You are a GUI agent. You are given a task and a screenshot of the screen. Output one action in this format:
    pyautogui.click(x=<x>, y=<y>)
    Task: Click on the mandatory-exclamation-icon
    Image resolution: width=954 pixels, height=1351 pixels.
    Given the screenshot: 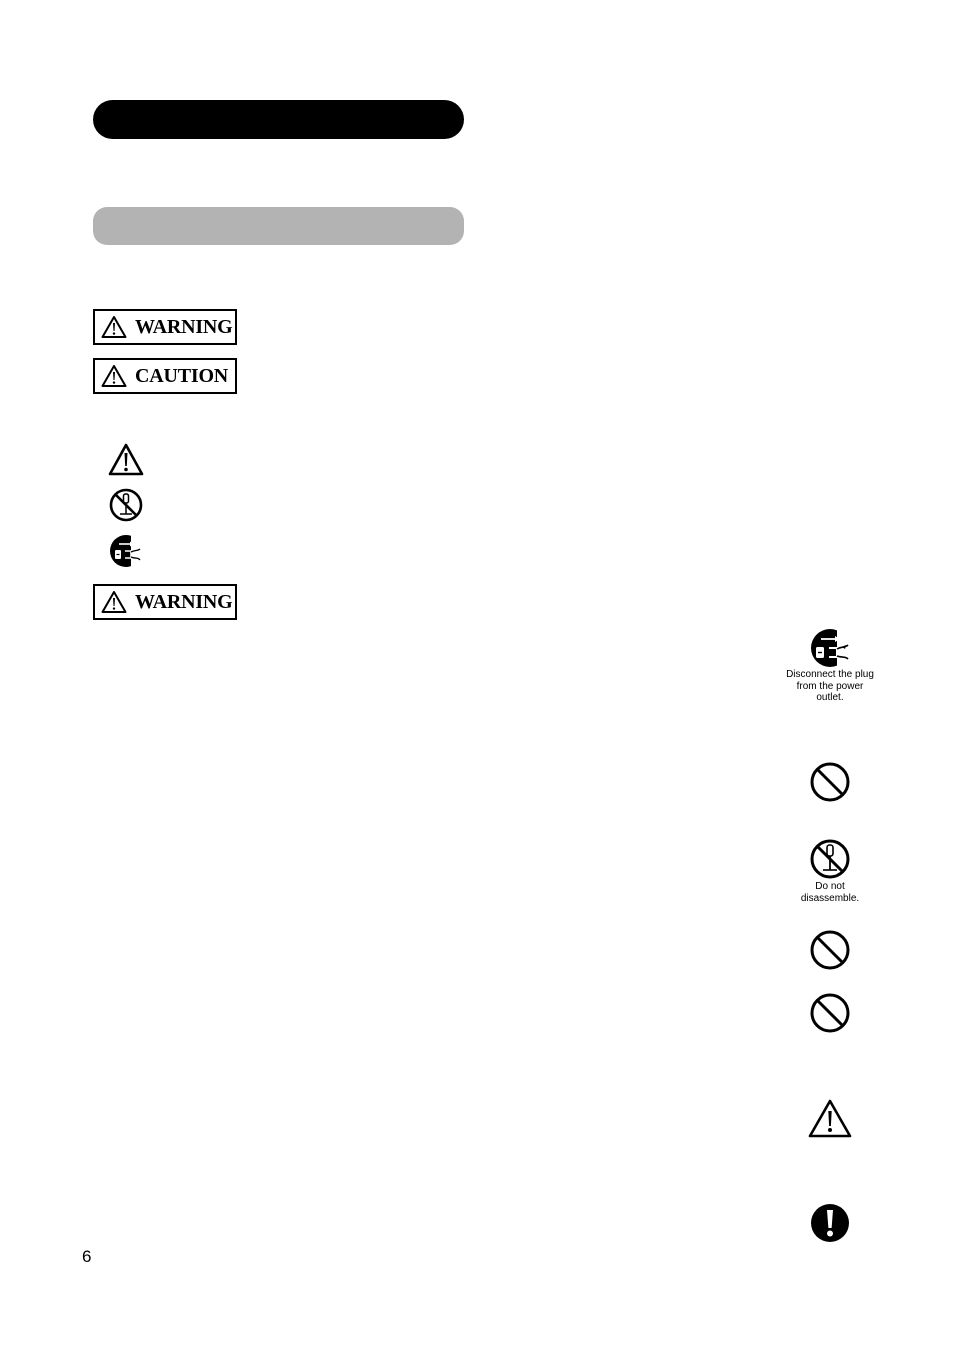 What is the action you would take?
    pyautogui.click(x=830, y=1223)
    